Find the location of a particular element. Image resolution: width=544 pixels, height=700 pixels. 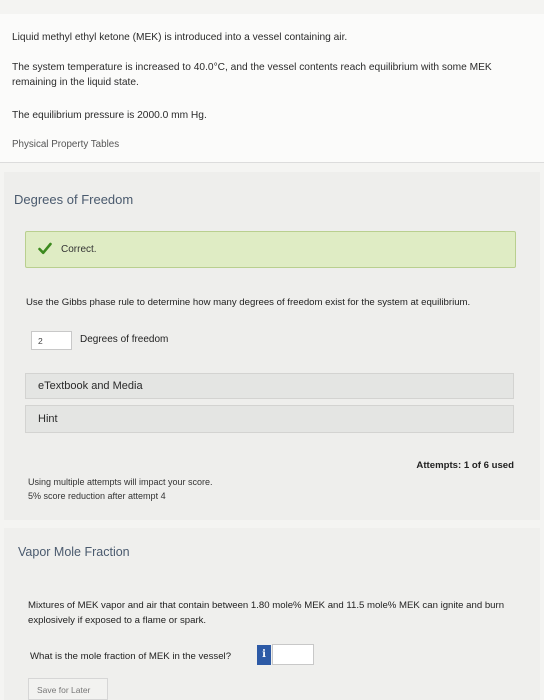

degrees-of-freedom-input: 2 is located at coordinates (51, 340).